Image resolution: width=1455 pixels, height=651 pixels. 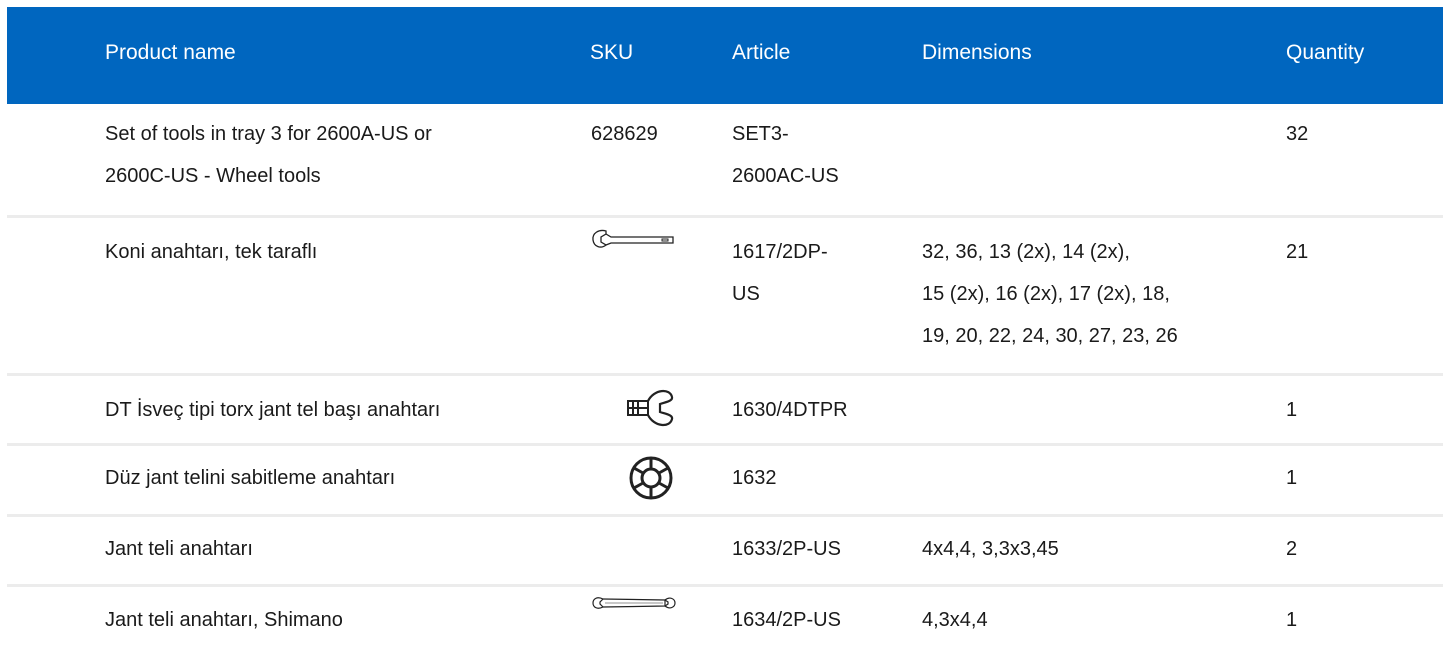 I want to click on column-header-dimensions: Dimensions, so click(x=977, y=53).